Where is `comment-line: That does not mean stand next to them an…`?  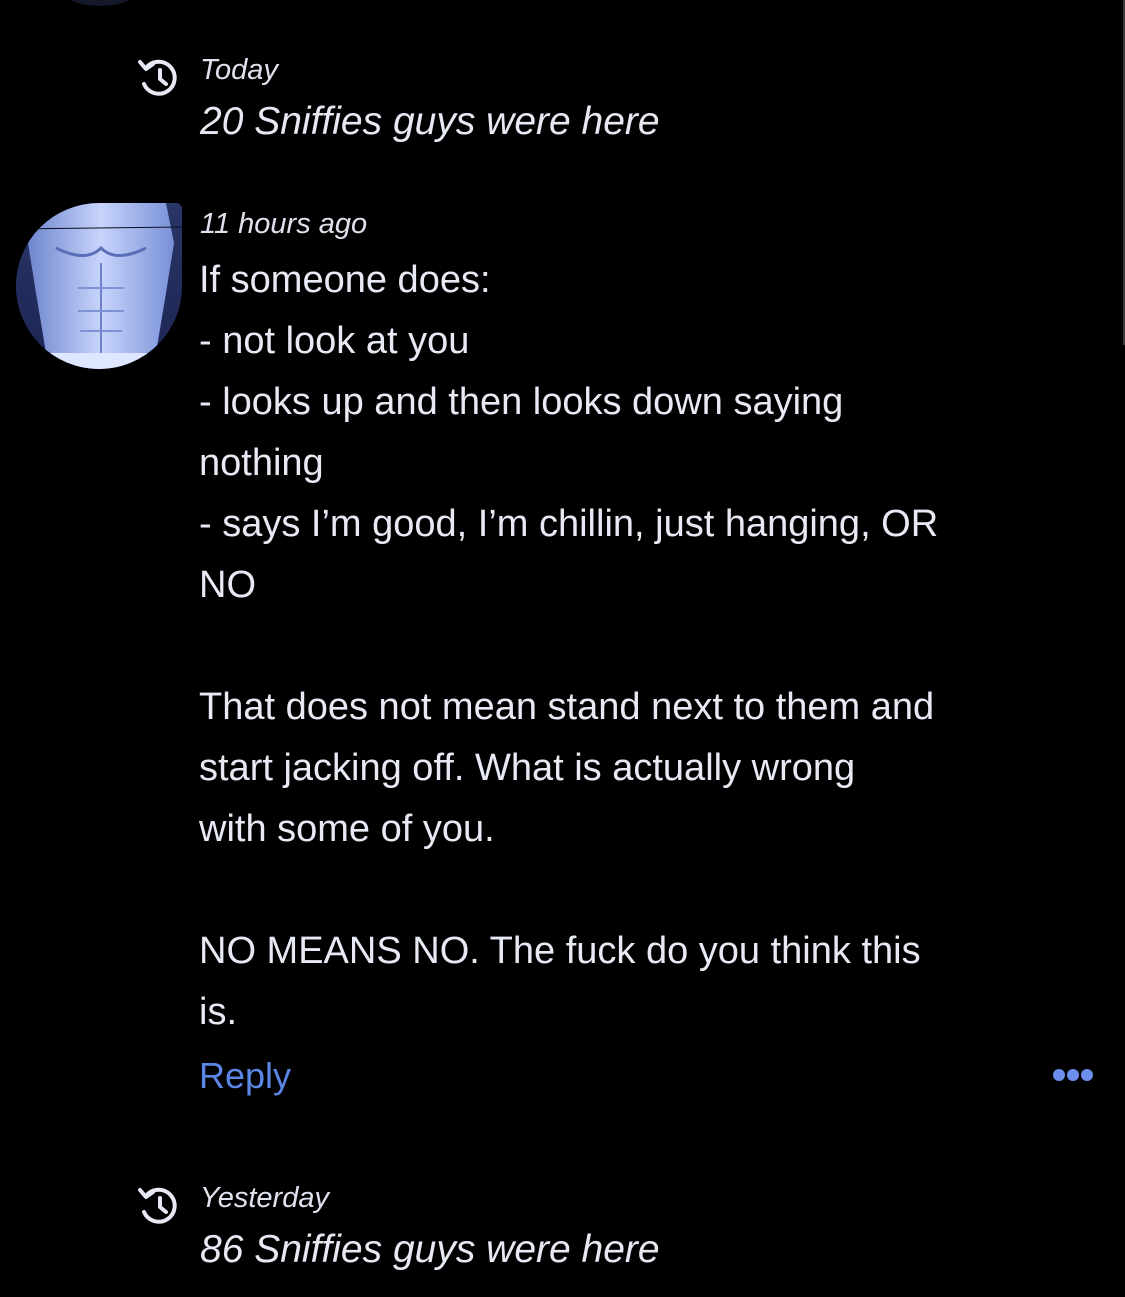
comment-line: That does not mean stand next to them an… is located at coordinates (567, 707).